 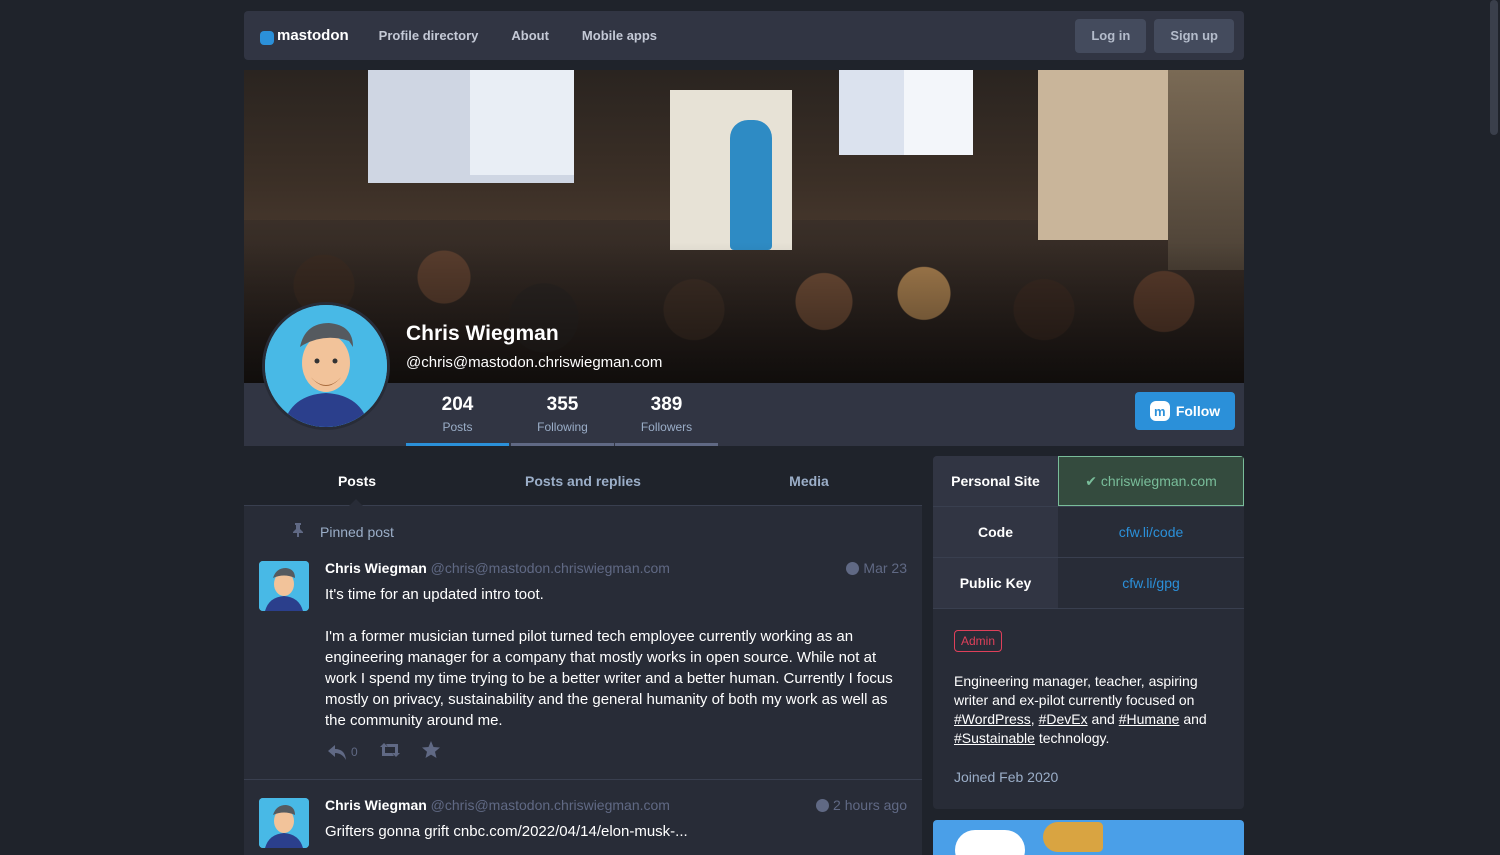 What do you see at coordinates (1149, 719) in the screenshot?
I see `hashtag-humane: #Humane` at bounding box center [1149, 719].